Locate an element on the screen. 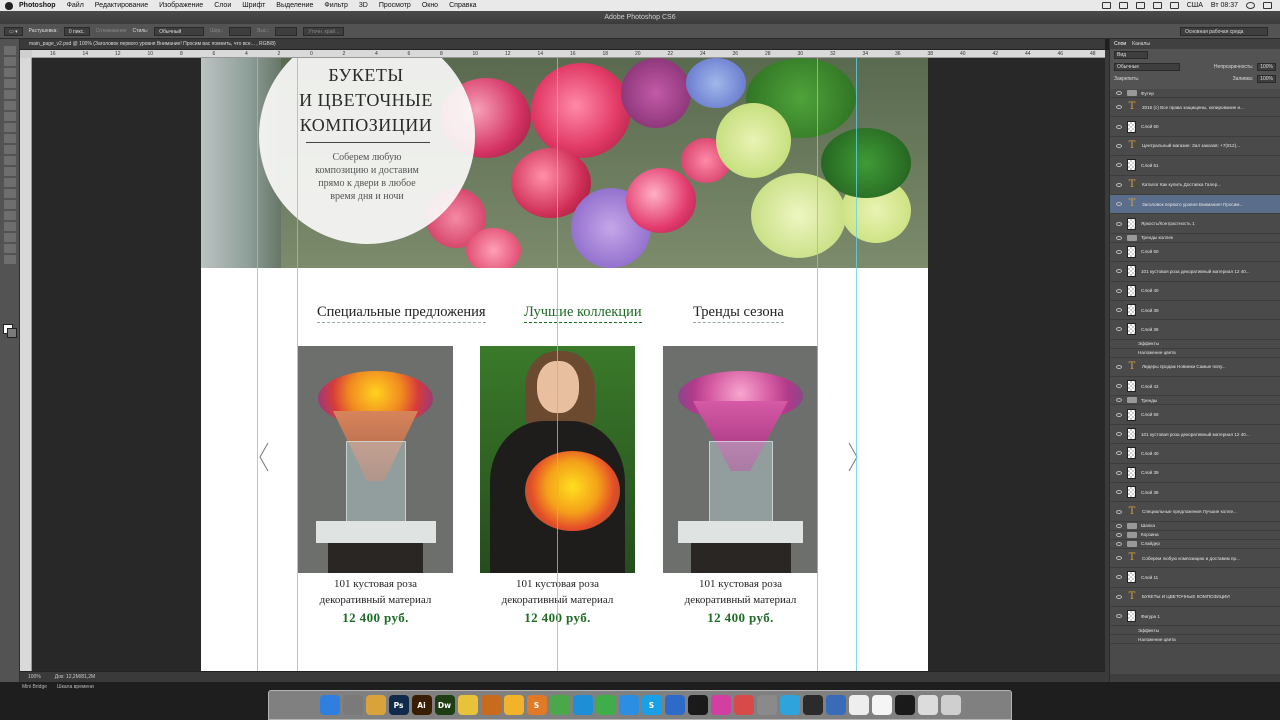 This screenshot has height=720, width=1280. workspace-select: Основная рабочая среда is located at coordinates (1224, 31).